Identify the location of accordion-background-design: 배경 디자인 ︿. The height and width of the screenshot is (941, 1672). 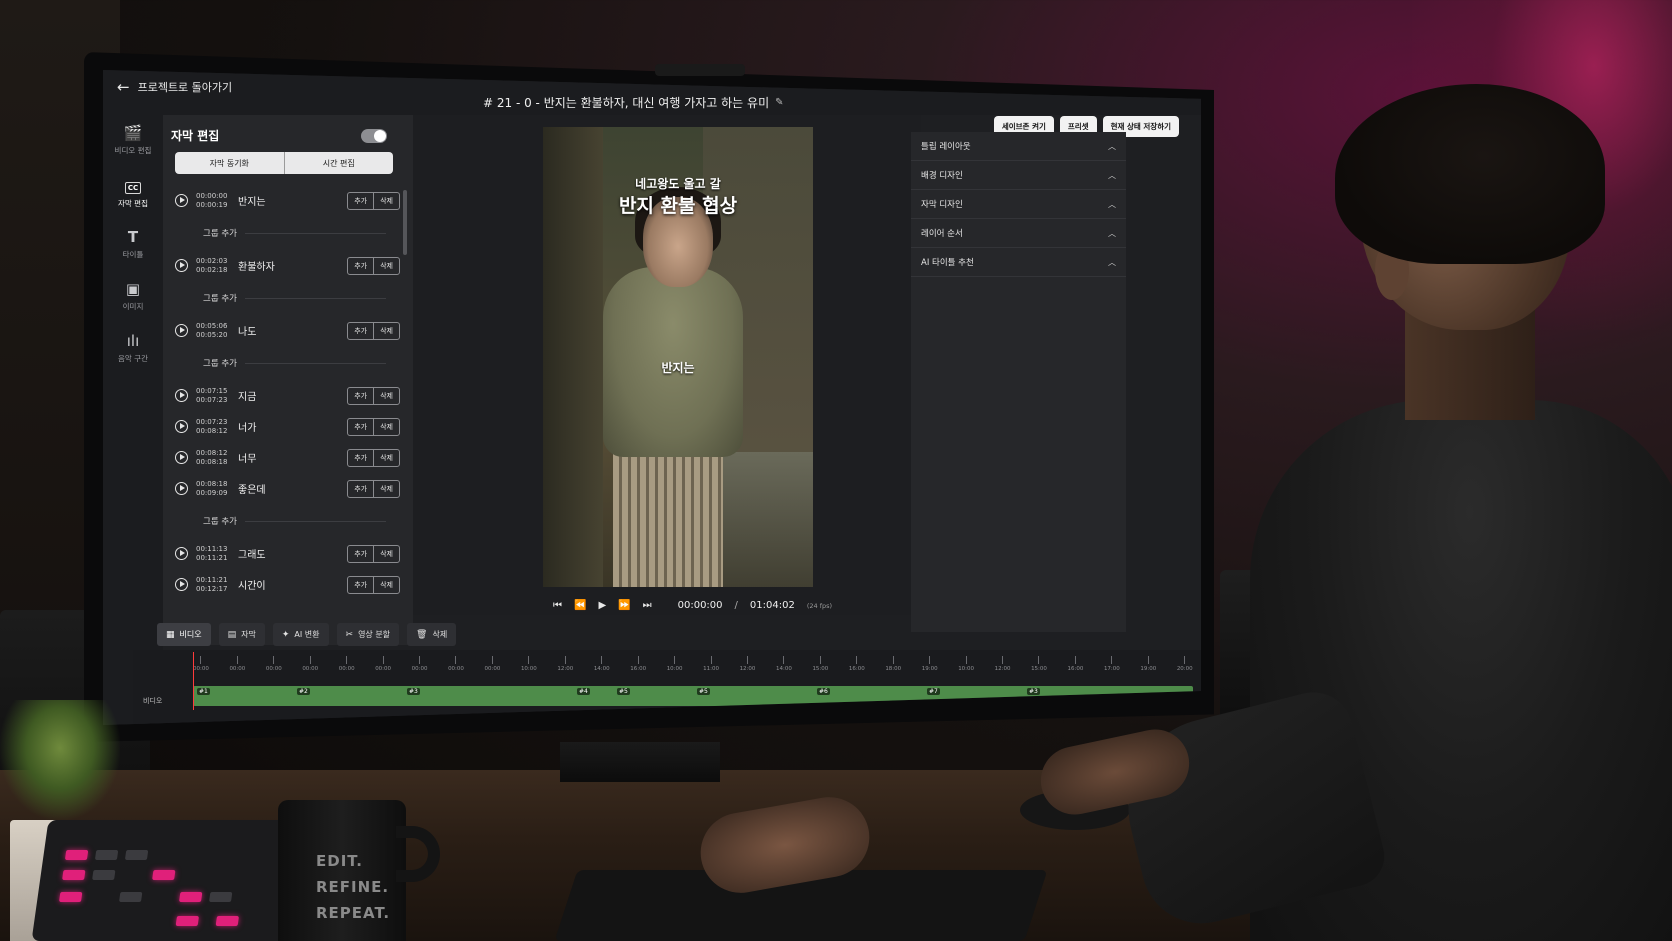
(1018, 175).